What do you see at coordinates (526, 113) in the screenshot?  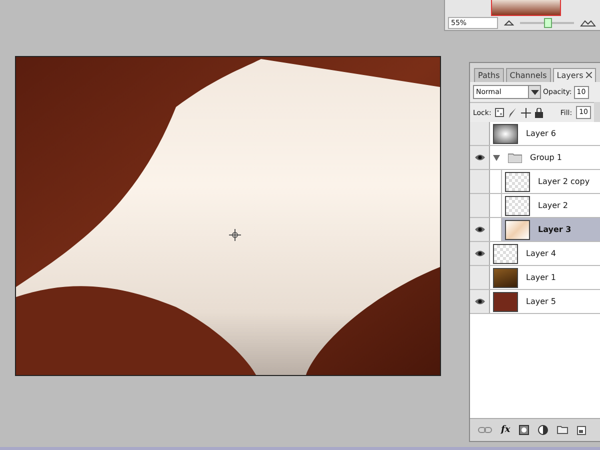 I see `move-icon` at bounding box center [526, 113].